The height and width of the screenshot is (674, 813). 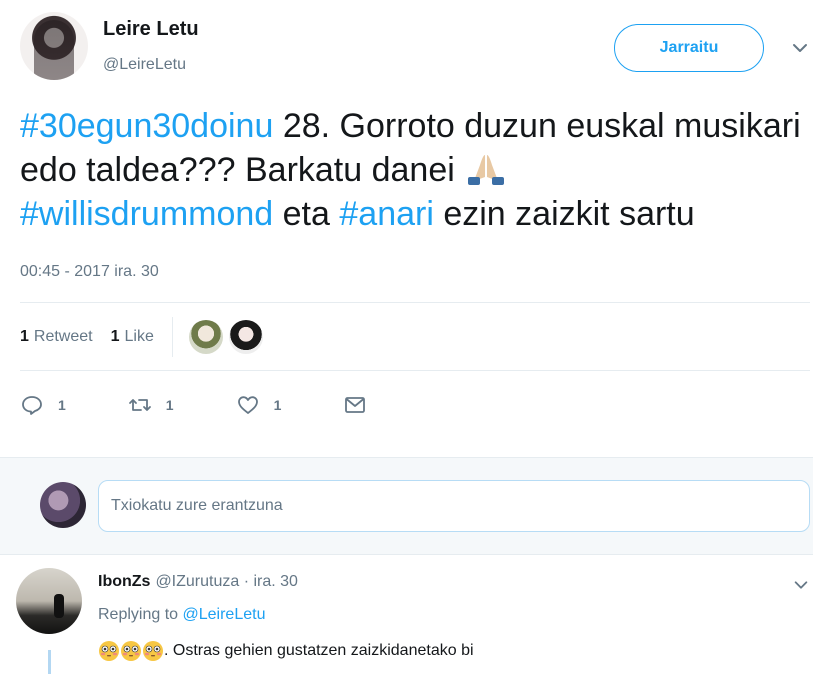 What do you see at coordinates (54, 46) in the screenshot?
I see `author-avatar` at bounding box center [54, 46].